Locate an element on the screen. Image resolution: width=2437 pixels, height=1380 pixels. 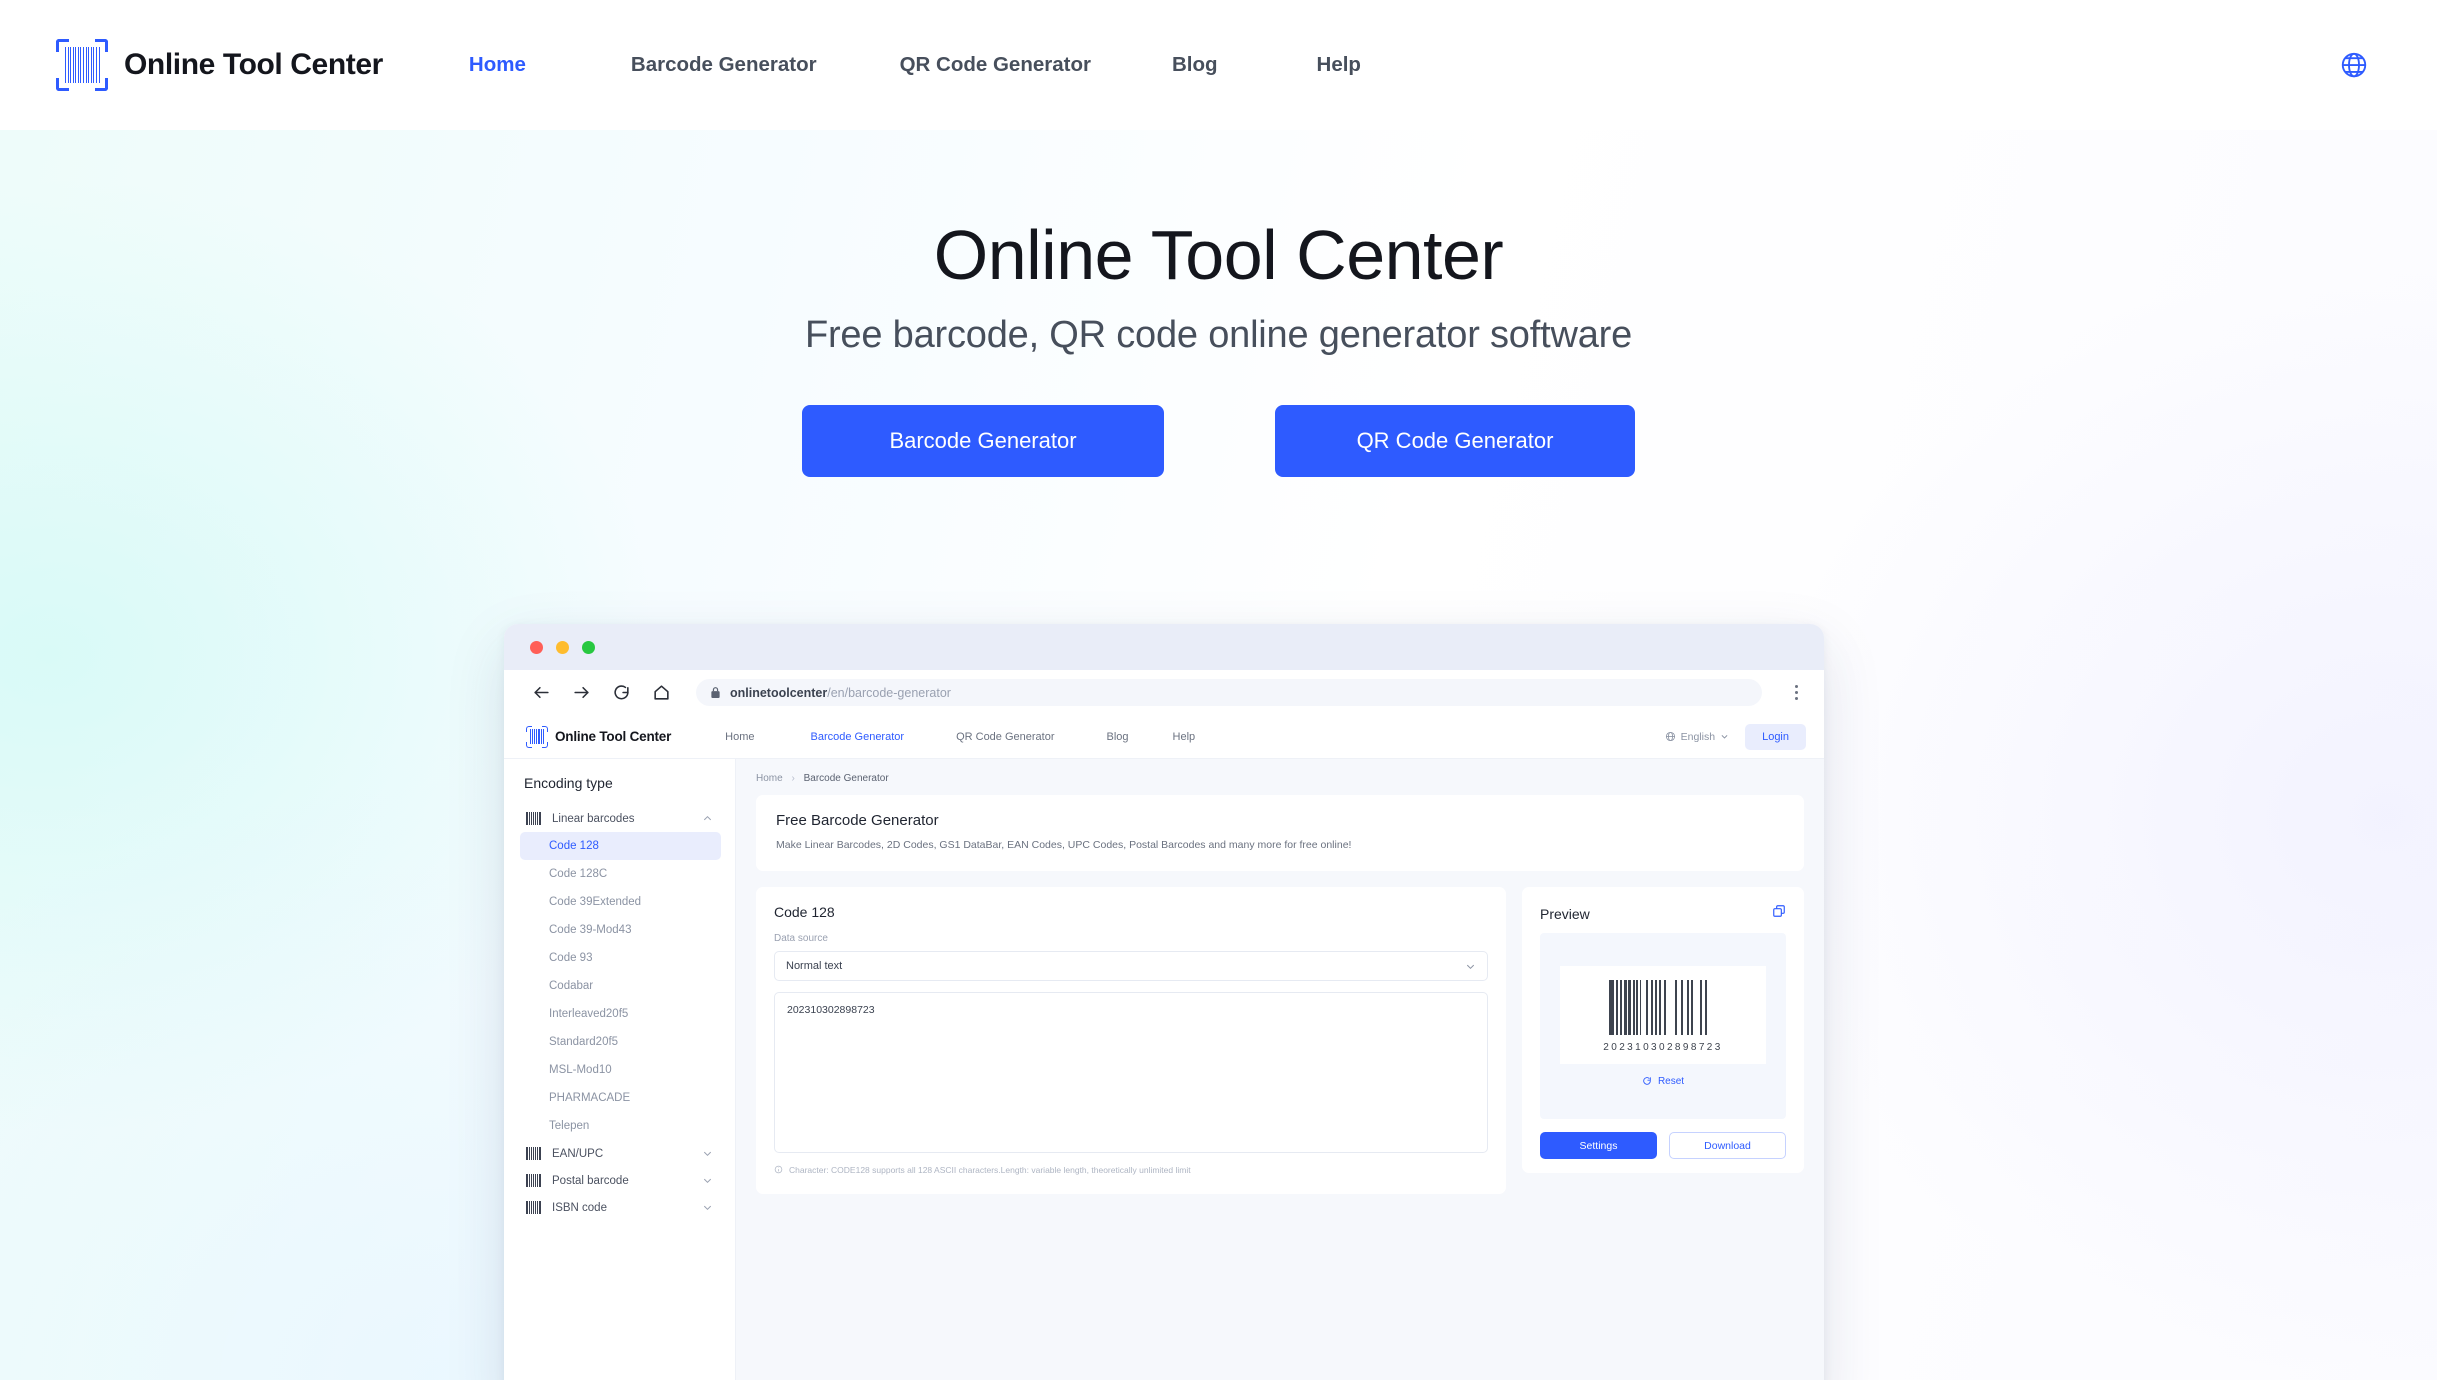
copy-icon is located at coordinates (1779, 913).